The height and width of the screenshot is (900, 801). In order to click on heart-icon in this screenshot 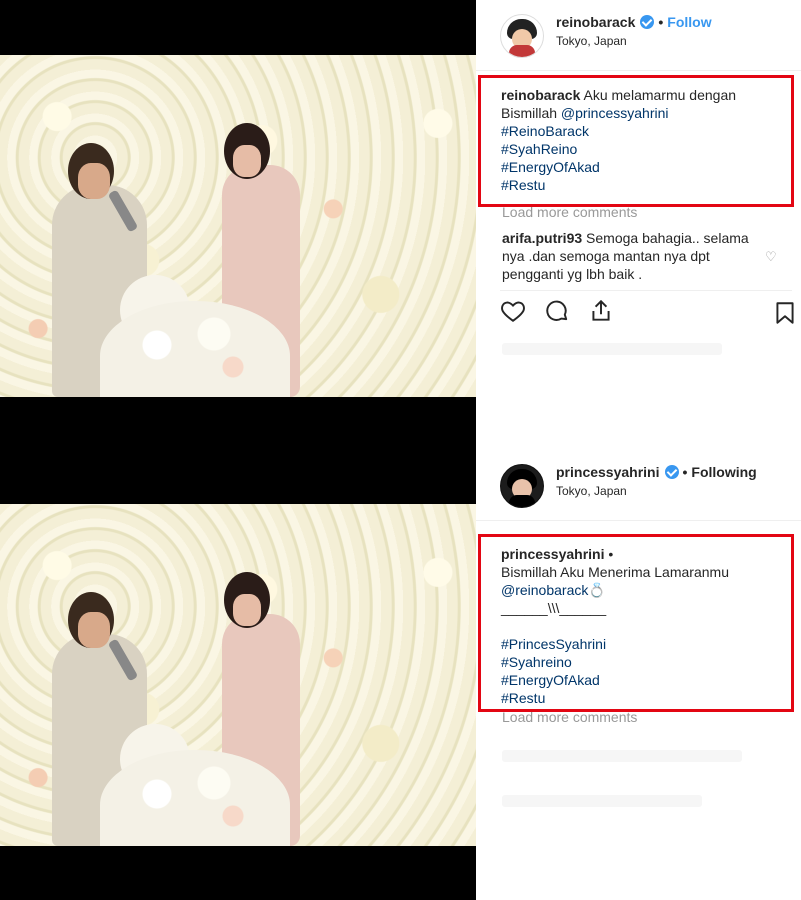, I will do `click(513, 311)`.